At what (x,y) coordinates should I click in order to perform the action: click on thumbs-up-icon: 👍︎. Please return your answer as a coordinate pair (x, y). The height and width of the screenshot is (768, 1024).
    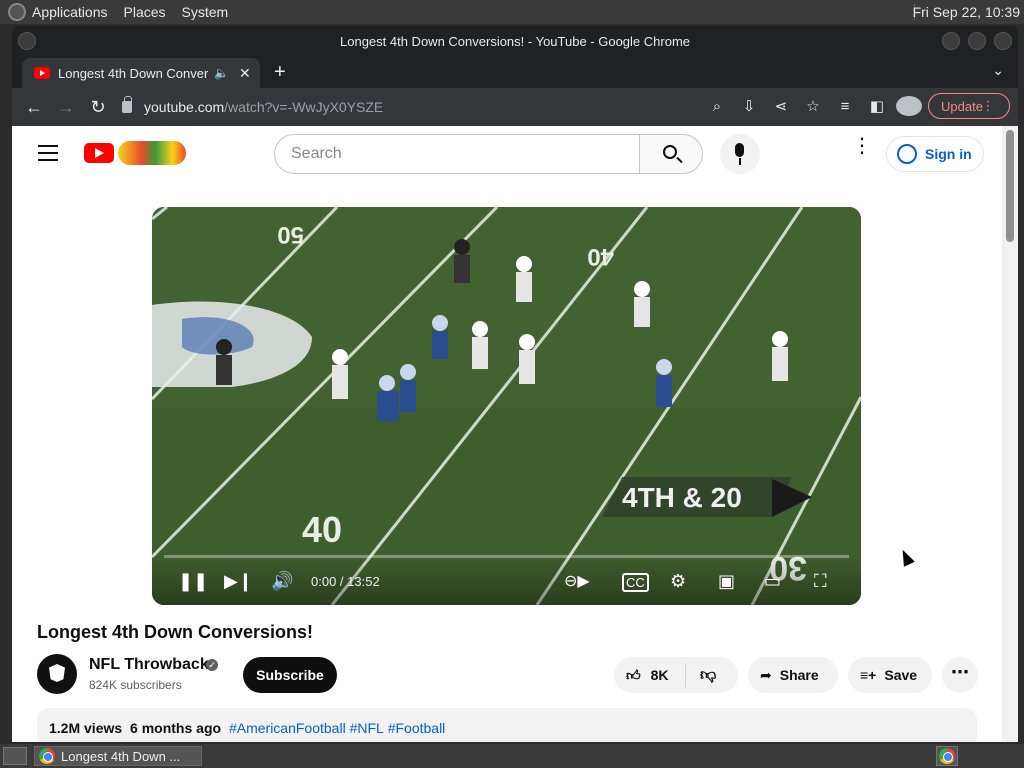
    Looking at the image, I should click on (633, 674).